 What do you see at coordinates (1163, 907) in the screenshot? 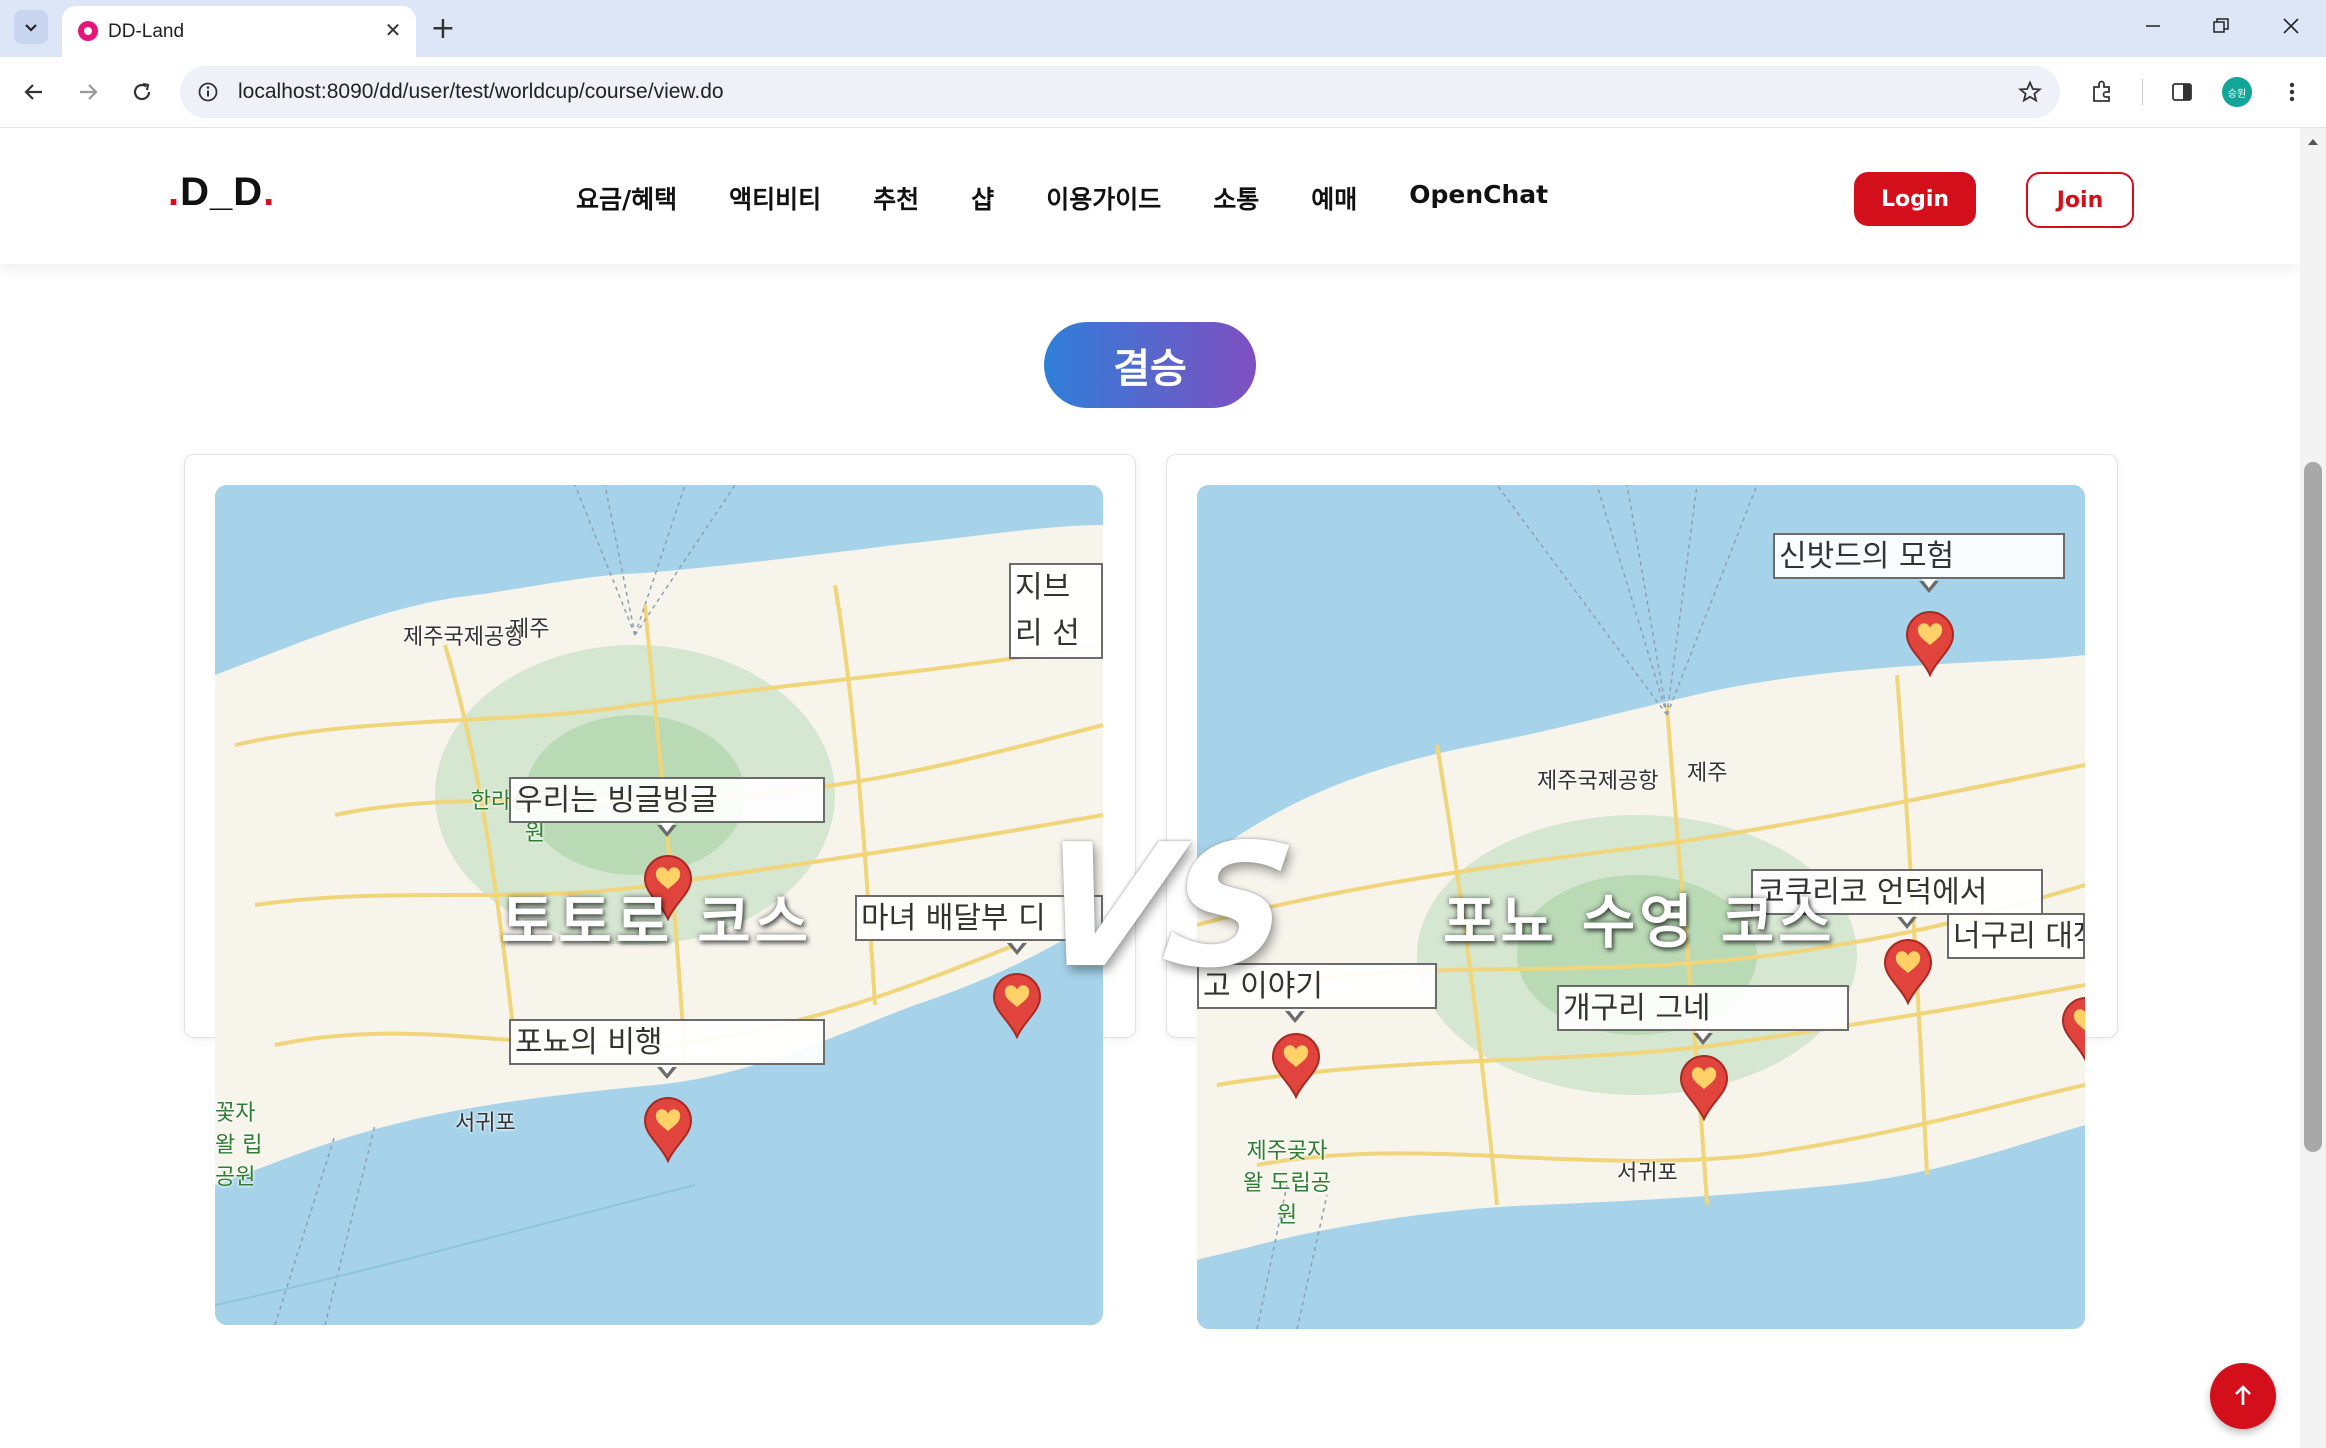
I see `vs-emblem: VS` at bounding box center [1163, 907].